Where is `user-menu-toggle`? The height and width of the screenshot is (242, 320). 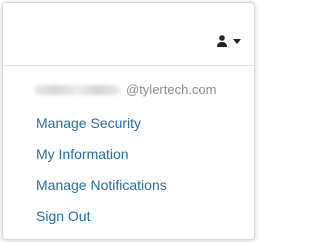
user-menu-toggle is located at coordinates (228, 41).